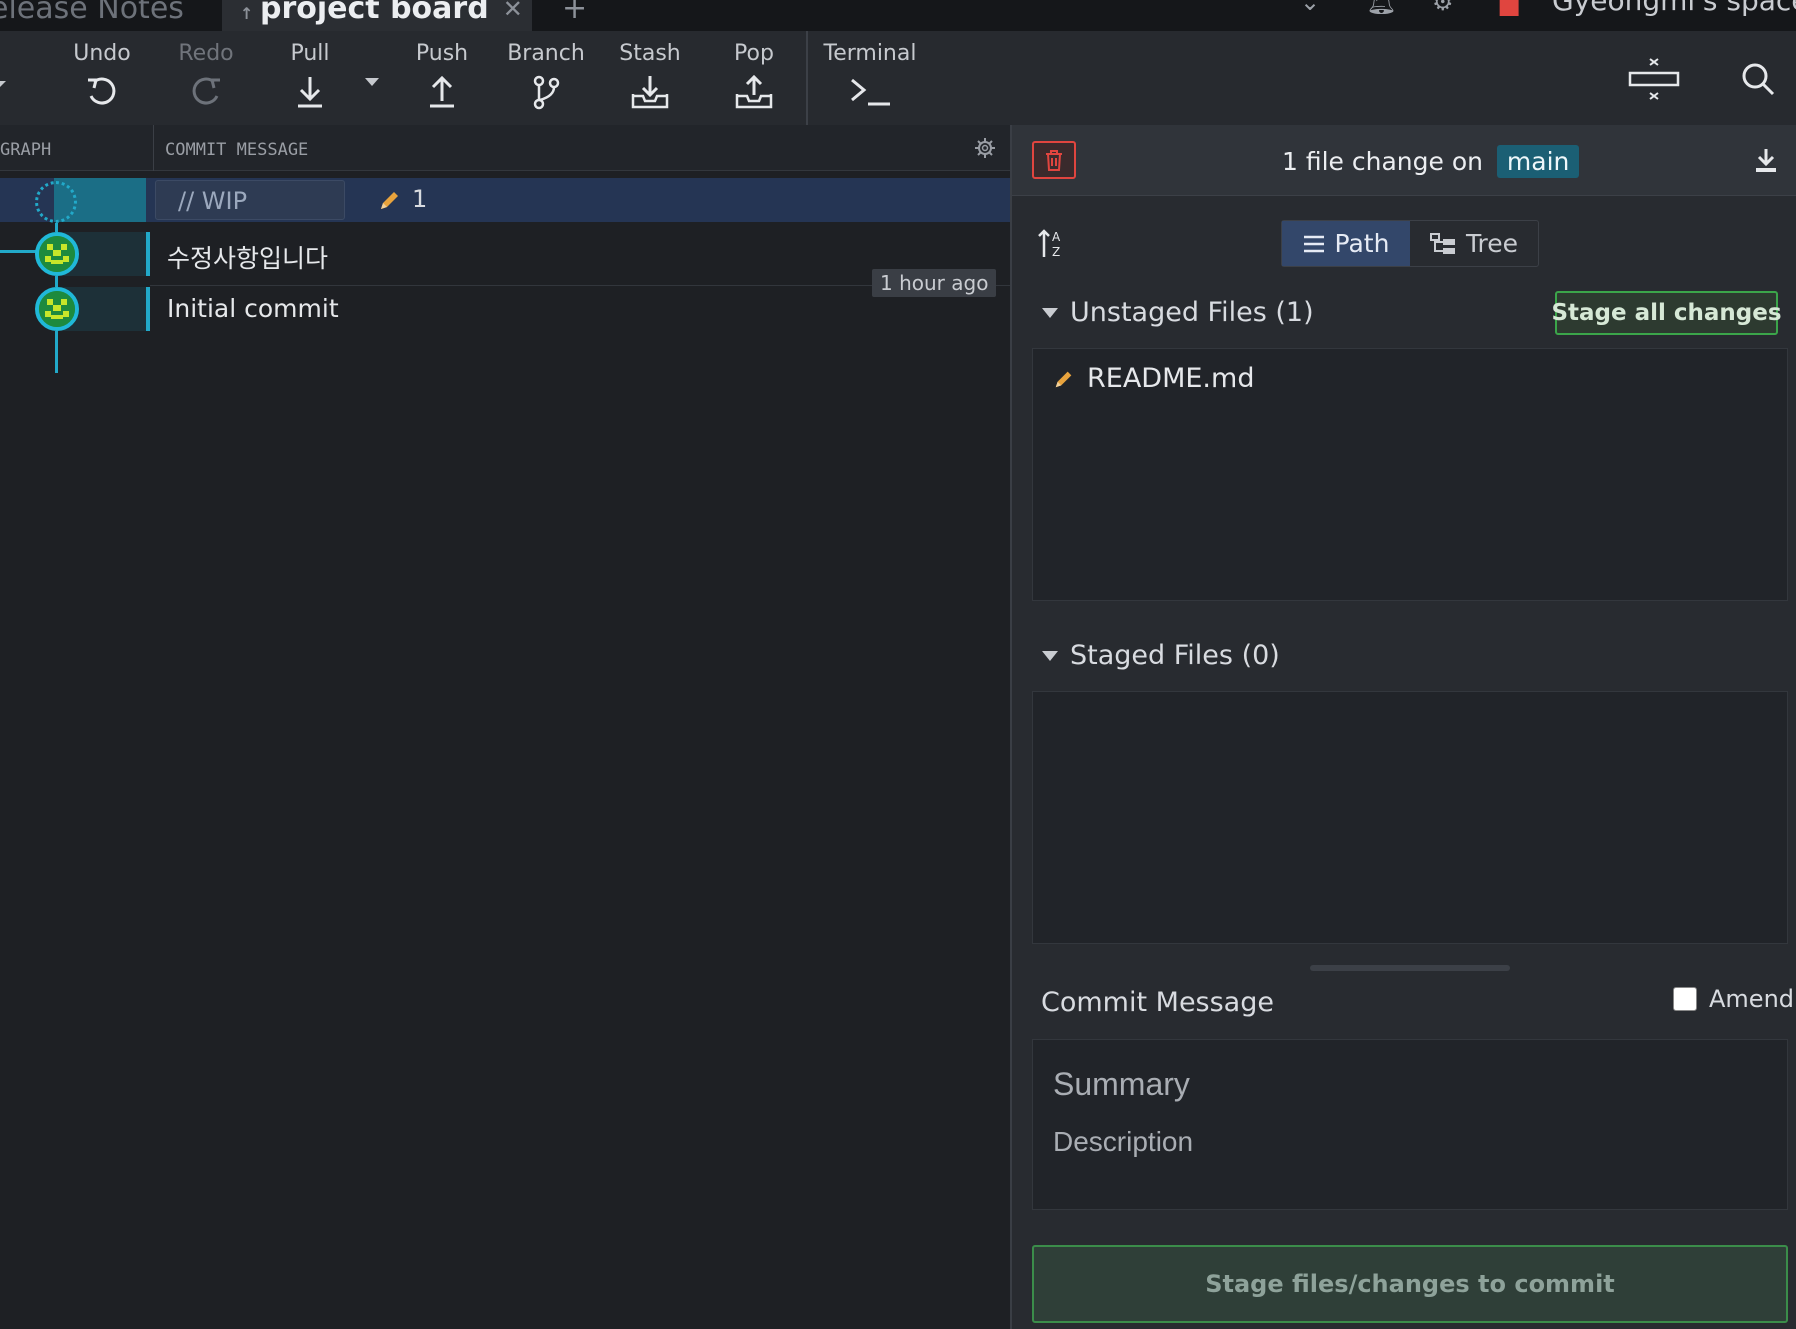  I want to click on path-view-button: Path, so click(1346, 243).